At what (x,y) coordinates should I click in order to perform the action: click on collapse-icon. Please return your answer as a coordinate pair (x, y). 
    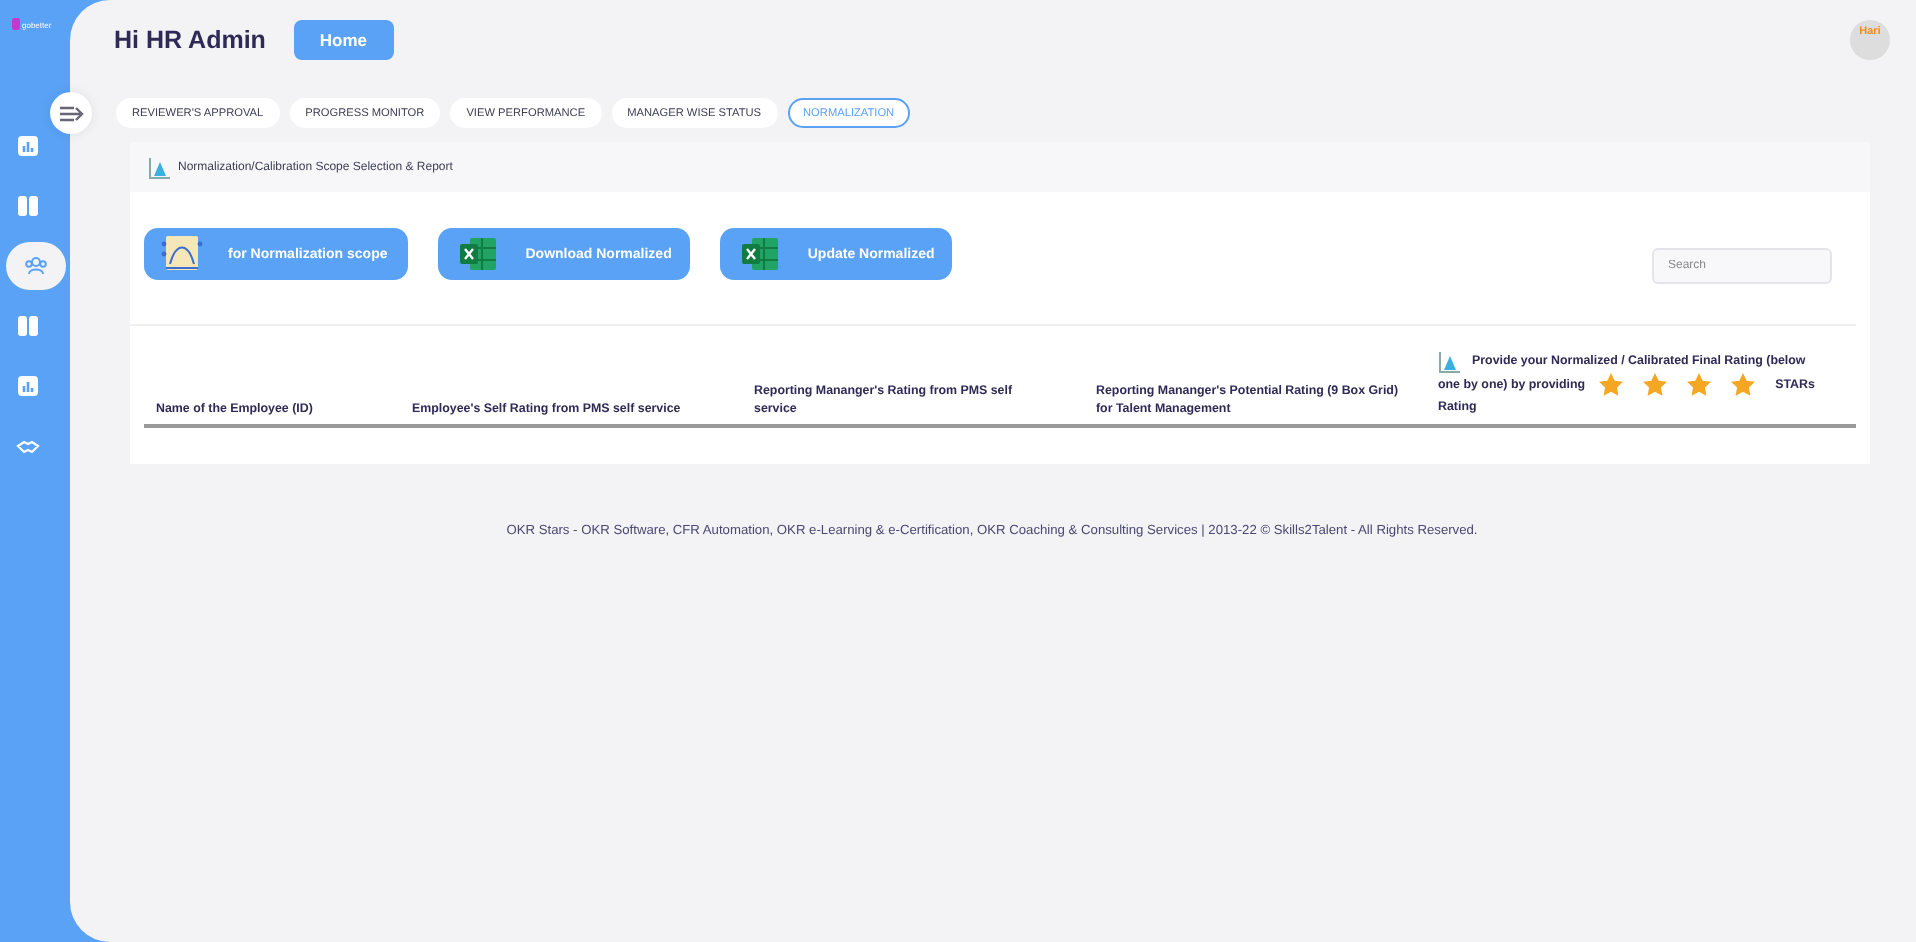
    Looking at the image, I should click on (71, 113).